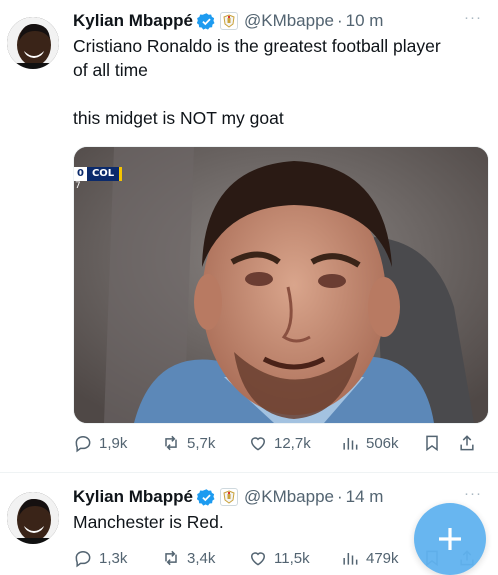 The height and width of the screenshot is (575, 498). What do you see at coordinates (382, 443) in the screenshot?
I see `views-count: 506k` at bounding box center [382, 443].